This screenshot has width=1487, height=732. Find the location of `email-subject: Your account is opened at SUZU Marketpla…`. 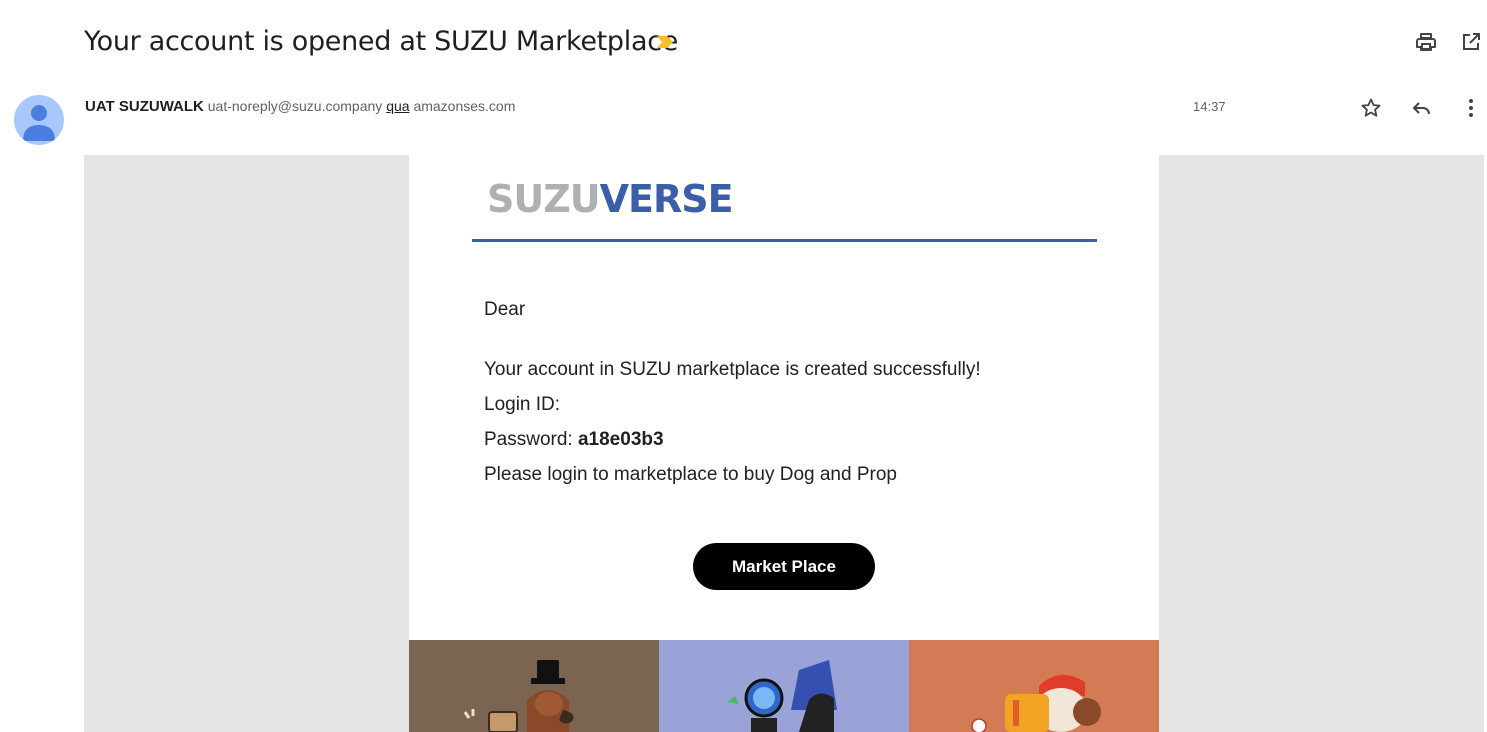

email-subject: Your account is opened at SUZU Marketpla… is located at coordinates (381, 41).